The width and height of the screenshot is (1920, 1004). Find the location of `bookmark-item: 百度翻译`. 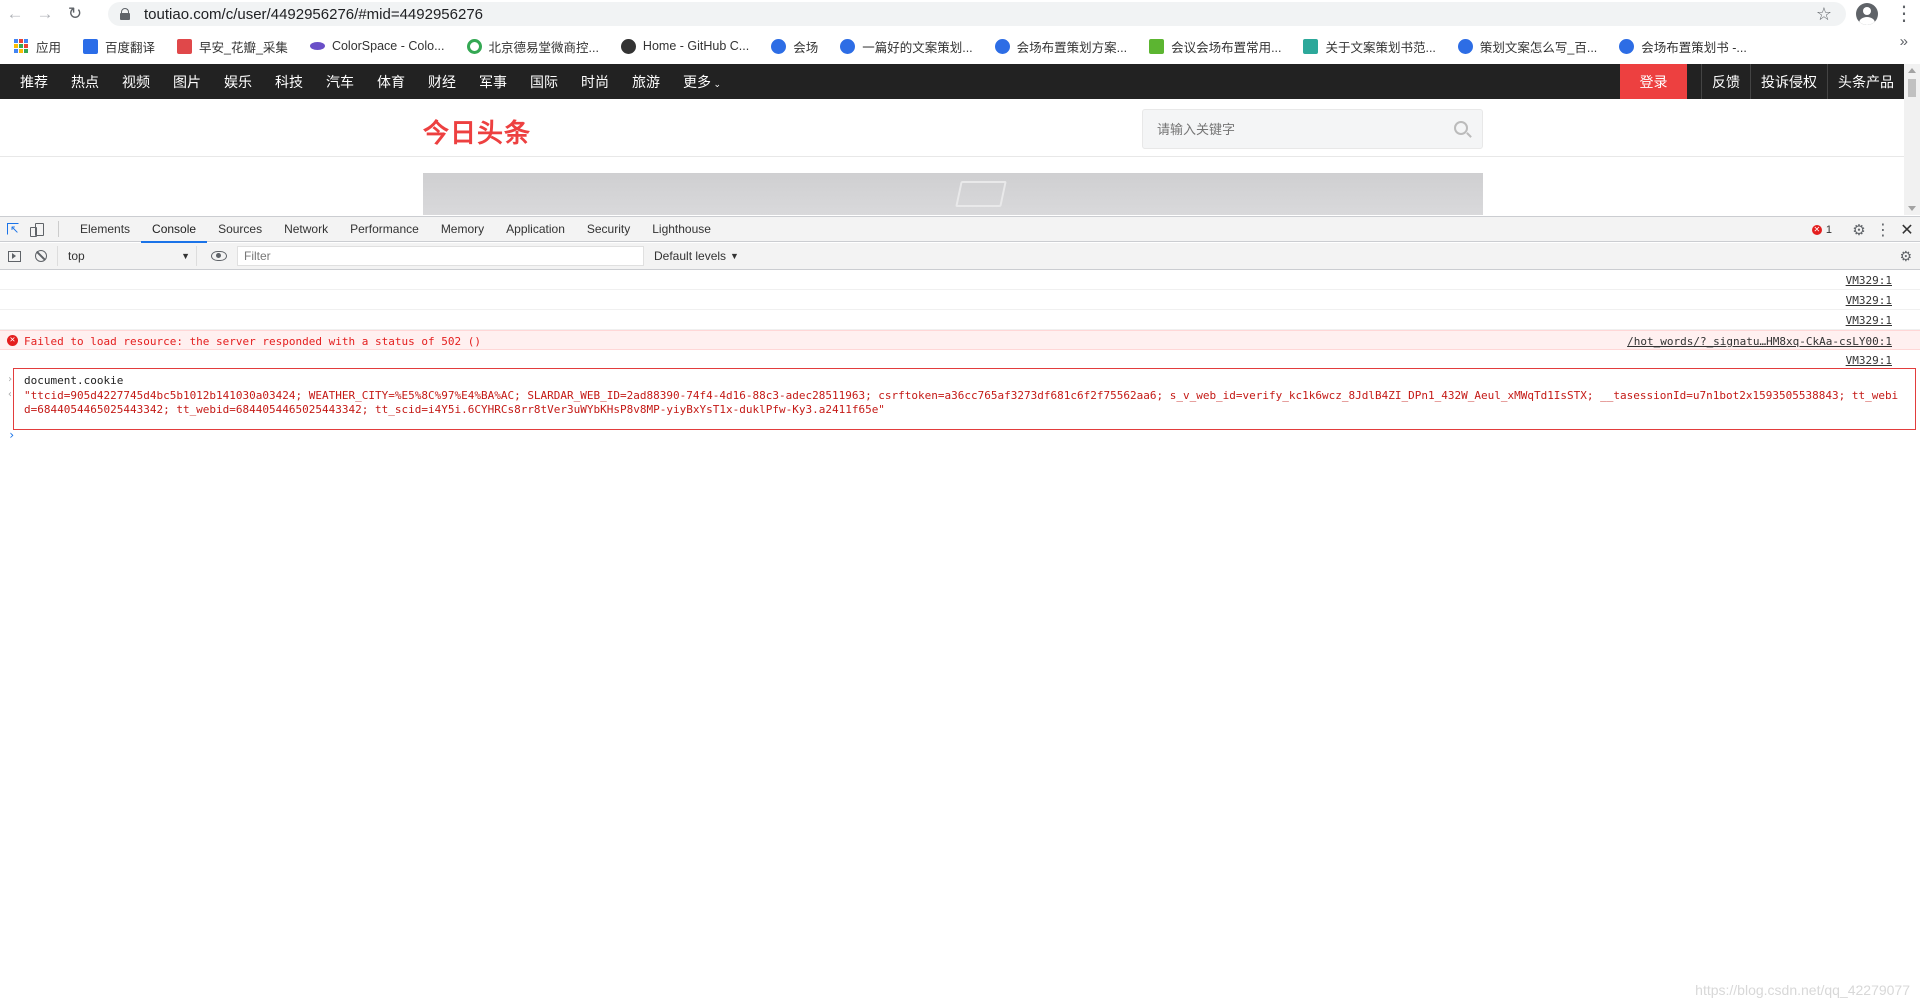

bookmark-item: 百度翻译 is located at coordinates (119, 46).